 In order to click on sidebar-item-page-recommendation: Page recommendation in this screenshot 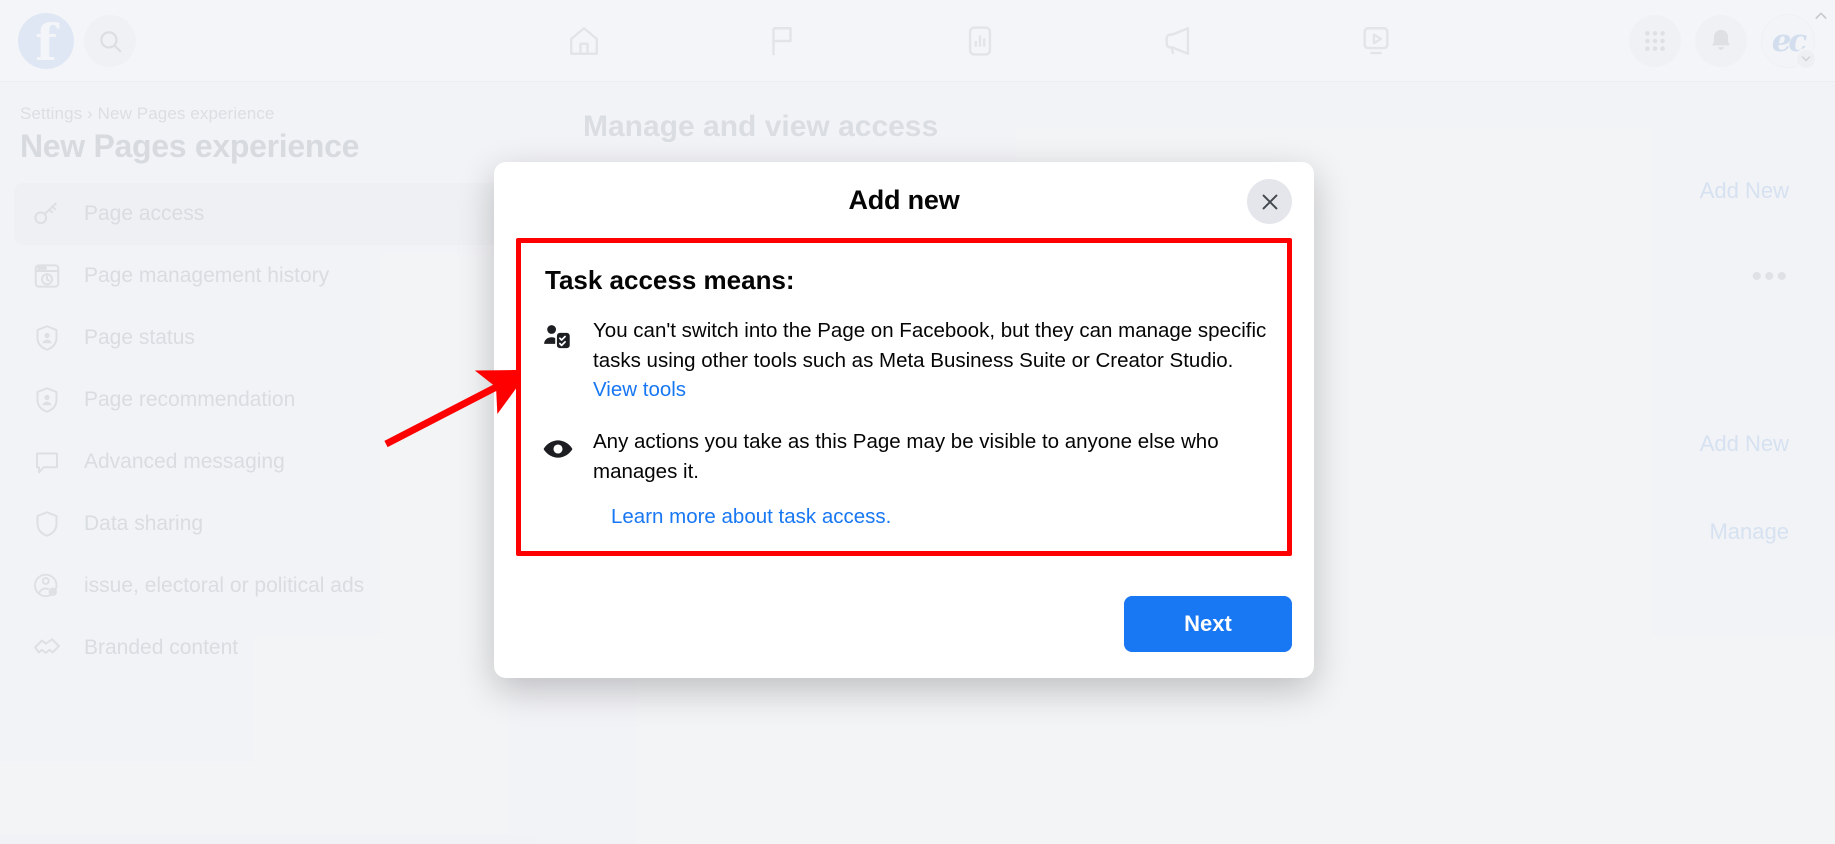, I will do `click(268, 400)`.